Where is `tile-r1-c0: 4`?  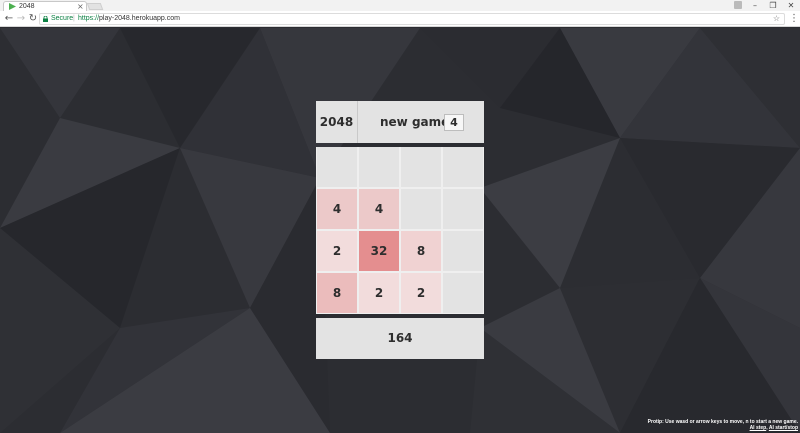 tile-r1-c0: 4 is located at coordinates (337, 209).